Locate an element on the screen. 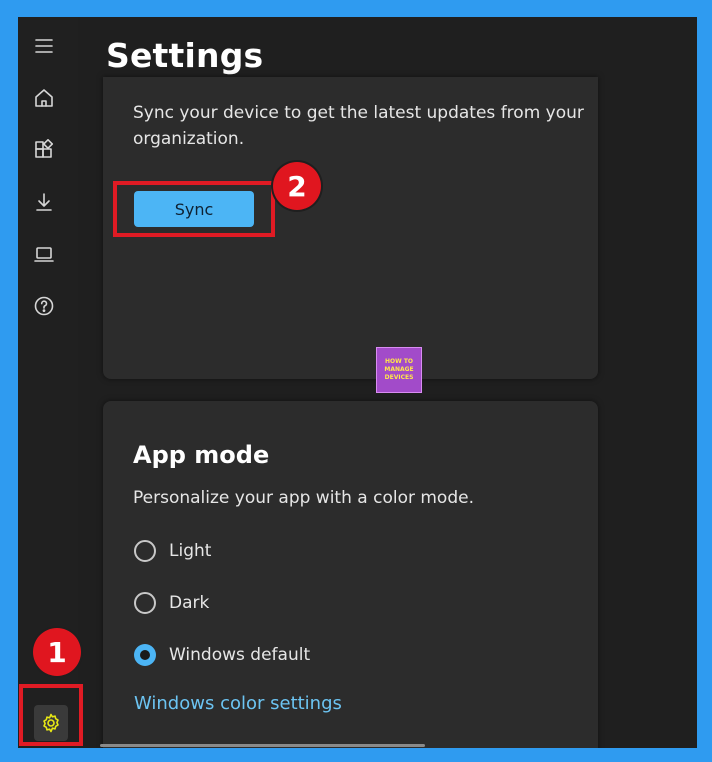 The width and height of the screenshot is (712, 762). radio-dark: Dark is located at coordinates (171, 603).